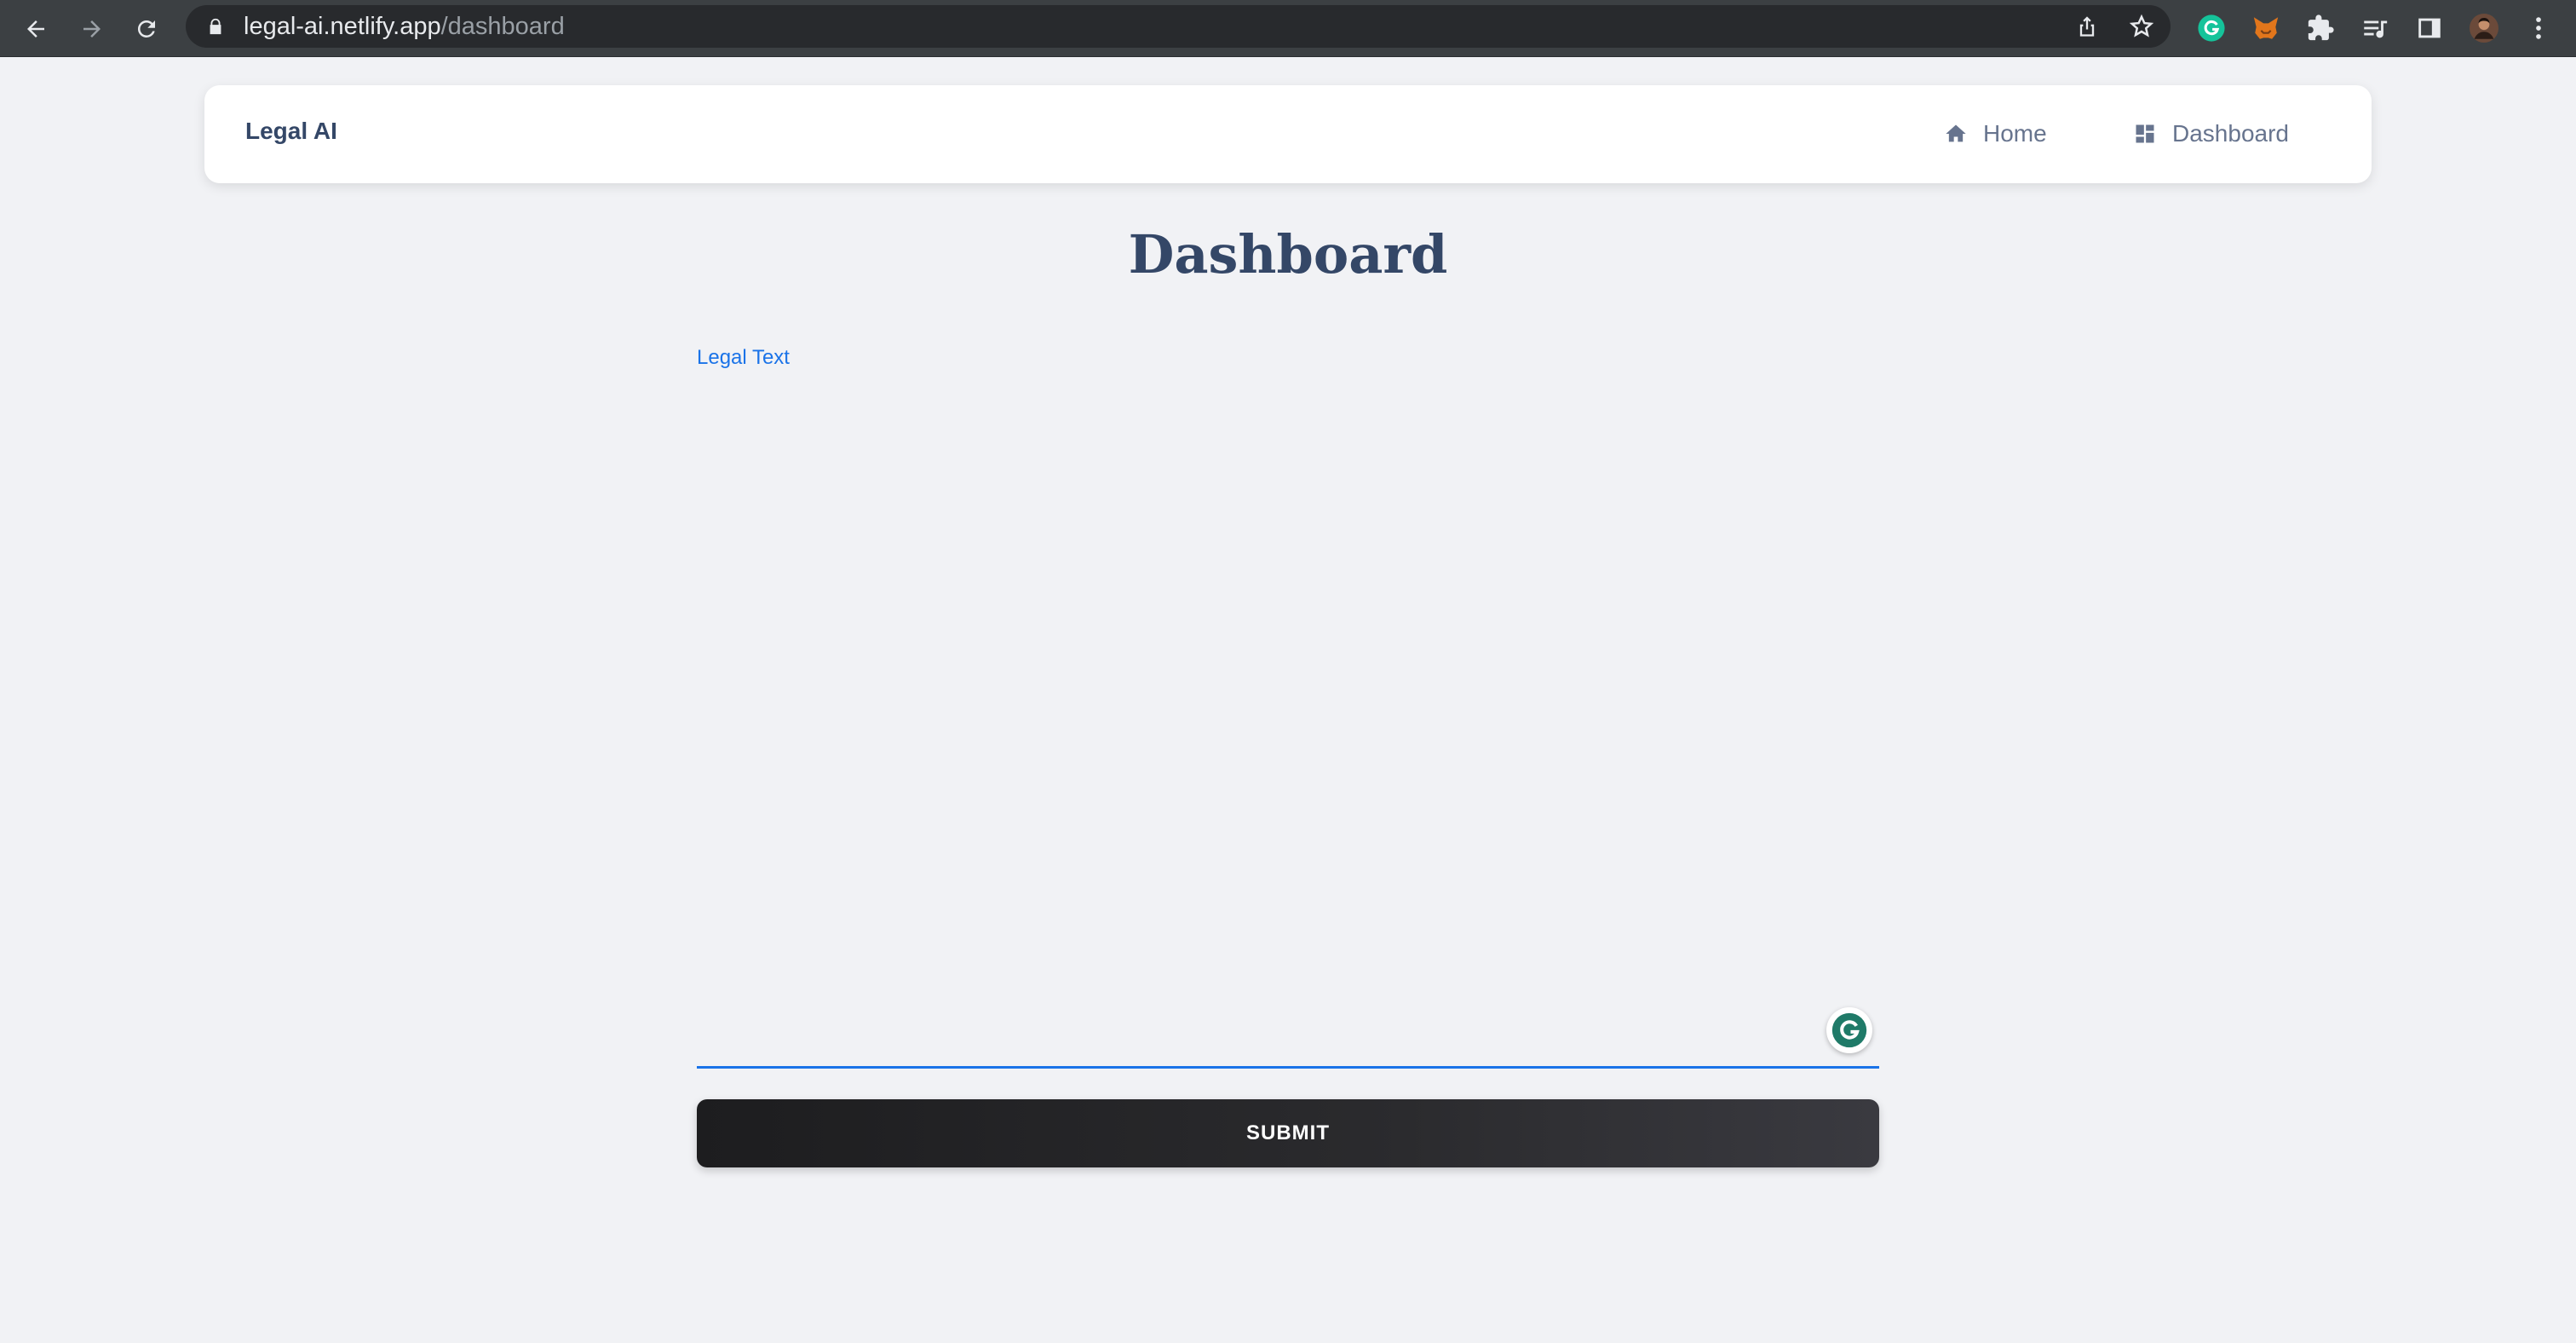  What do you see at coordinates (2015, 133) in the screenshot?
I see `nav-link-home-label: Home` at bounding box center [2015, 133].